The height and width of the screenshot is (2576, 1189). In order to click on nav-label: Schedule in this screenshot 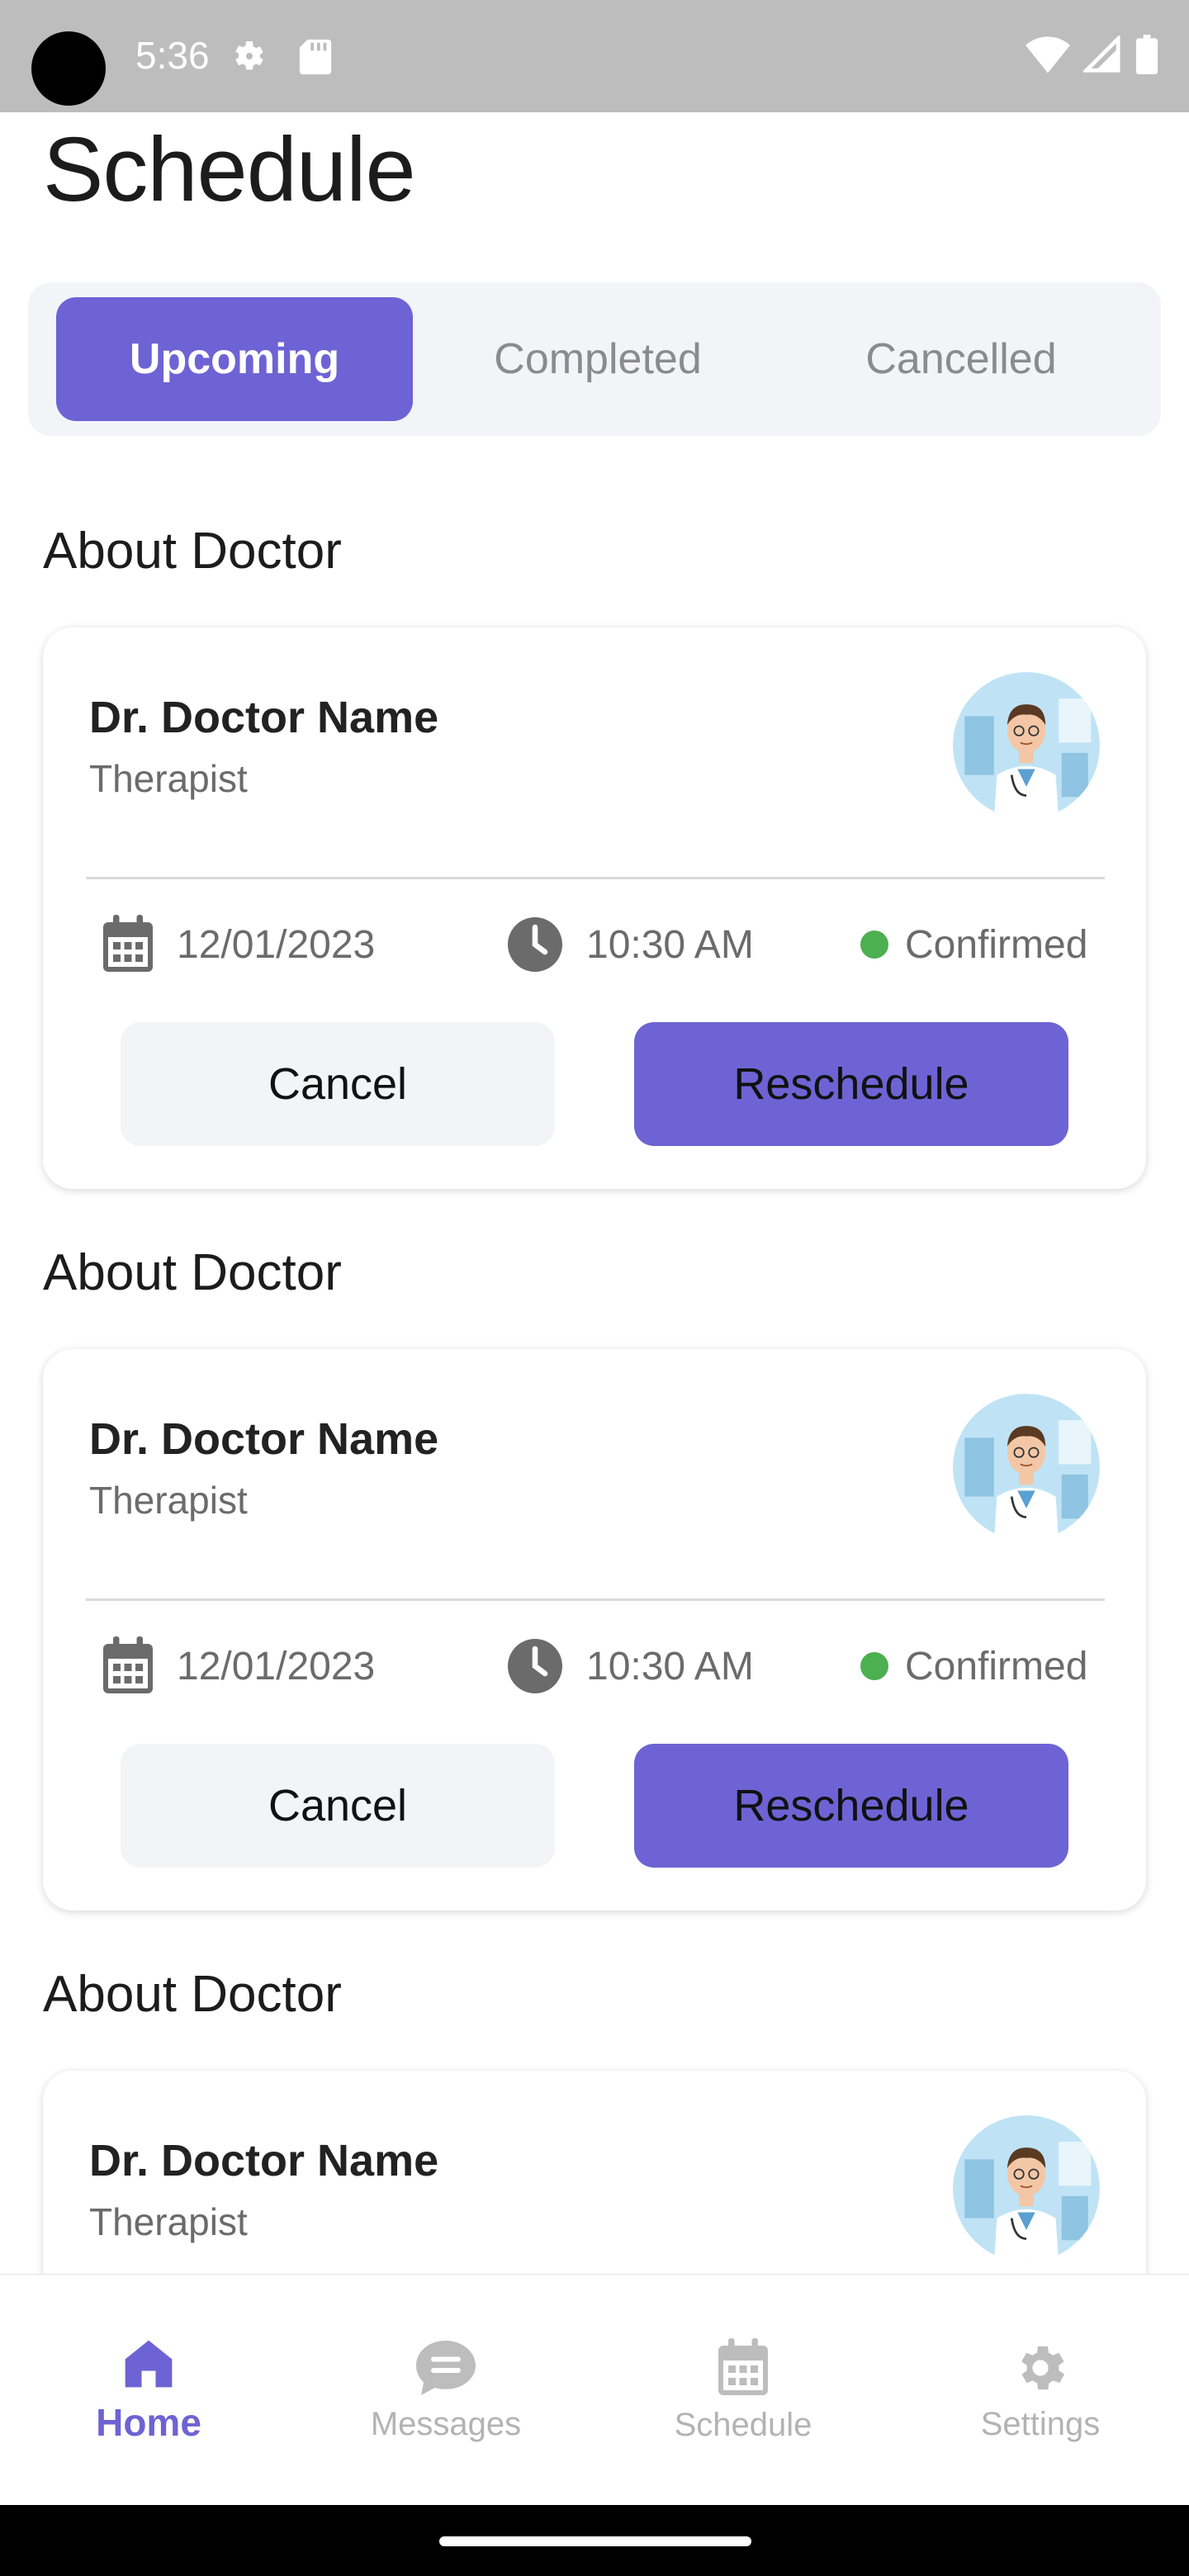, I will do `click(743, 2424)`.